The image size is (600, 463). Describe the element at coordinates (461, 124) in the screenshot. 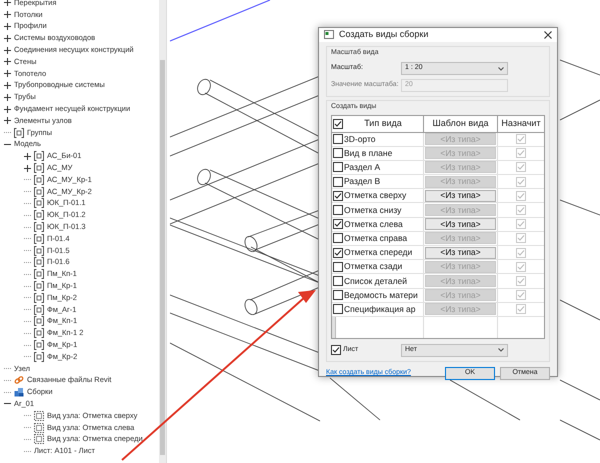

I see `column-header: Шаблон вида` at that location.